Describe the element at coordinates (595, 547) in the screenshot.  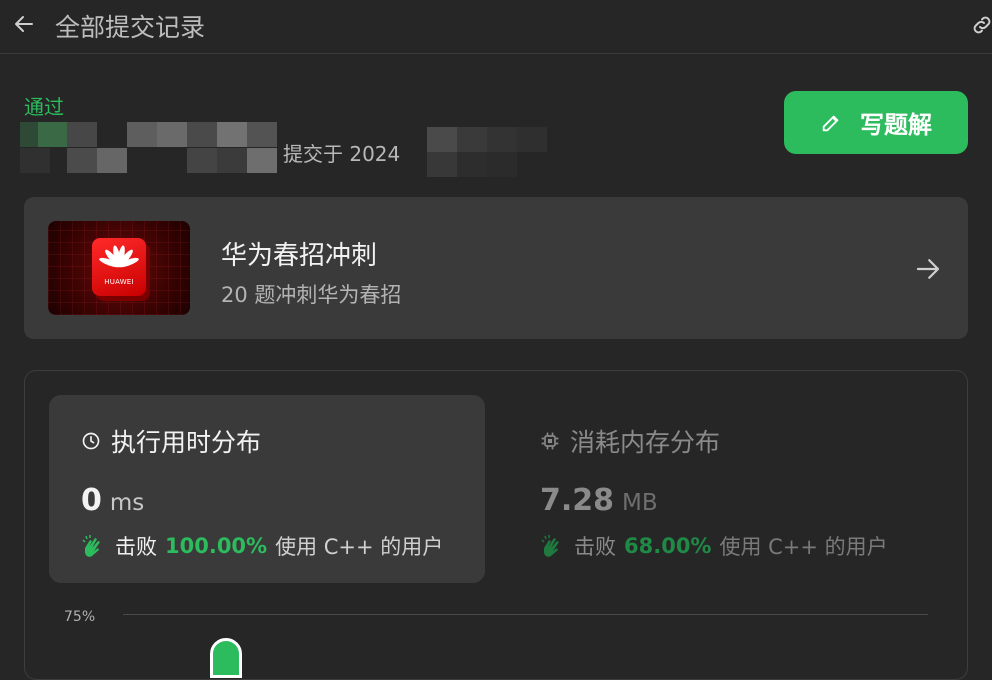
I see `memory-beat-label: 击败` at that location.